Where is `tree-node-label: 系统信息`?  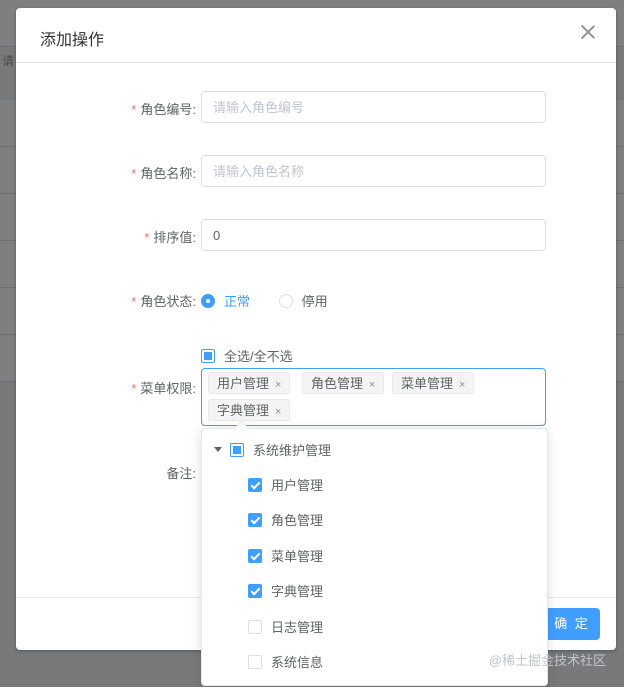
tree-node-label: 系统信息 is located at coordinates (297, 662).